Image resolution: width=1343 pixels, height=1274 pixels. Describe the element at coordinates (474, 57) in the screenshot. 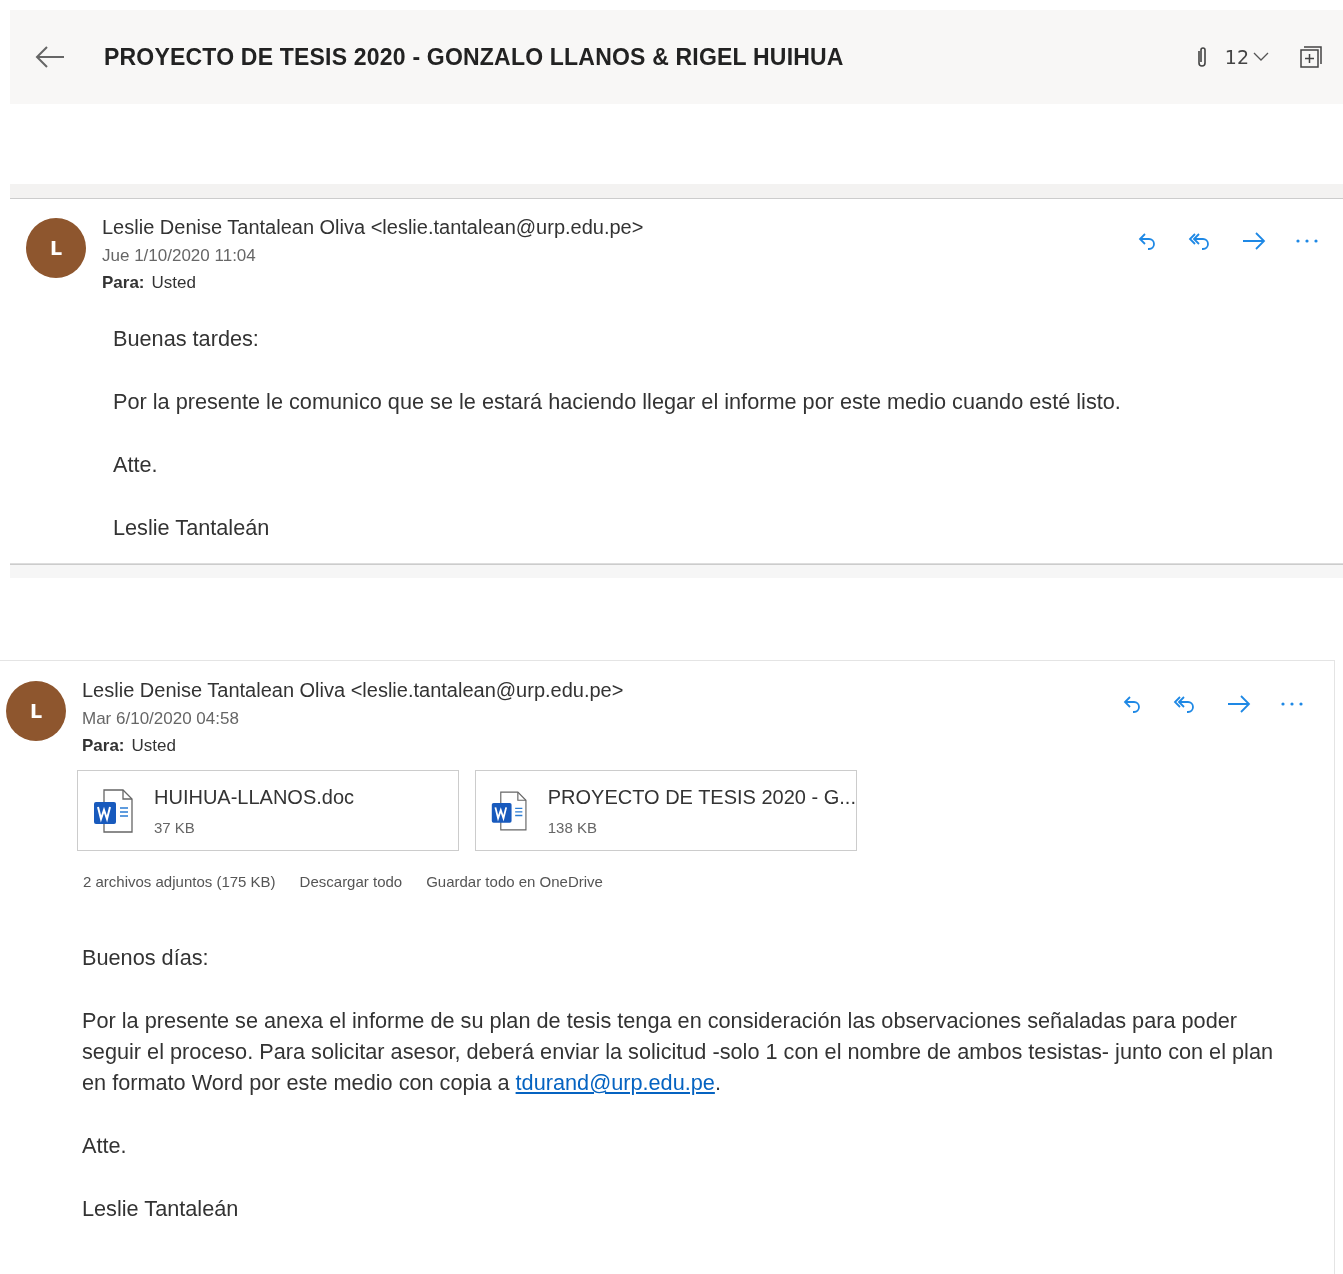

I see `conversation-title: PROYECTO DE TESIS 2020 - GONZALO LLANOS & RIGEL HUIHUA` at that location.